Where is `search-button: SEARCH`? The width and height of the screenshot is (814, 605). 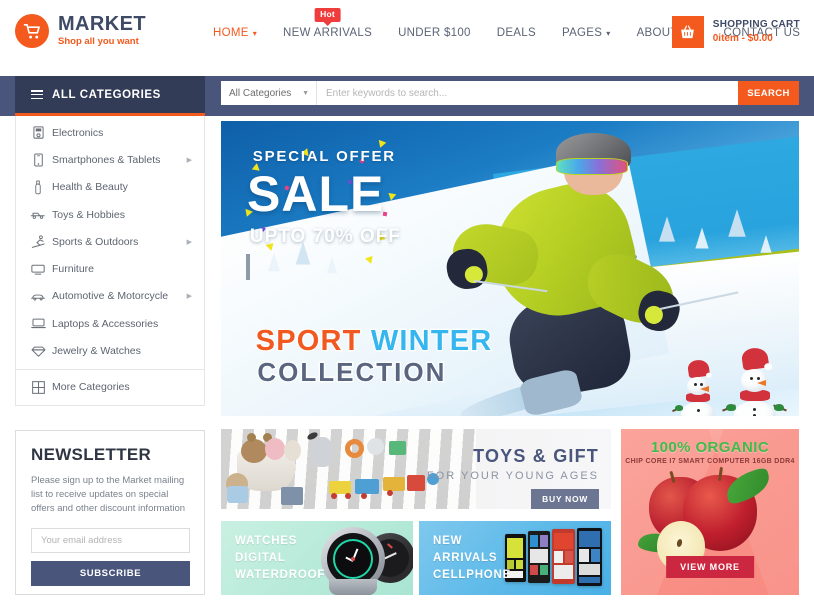 search-button: SEARCH is located at coordinates (768, 93).